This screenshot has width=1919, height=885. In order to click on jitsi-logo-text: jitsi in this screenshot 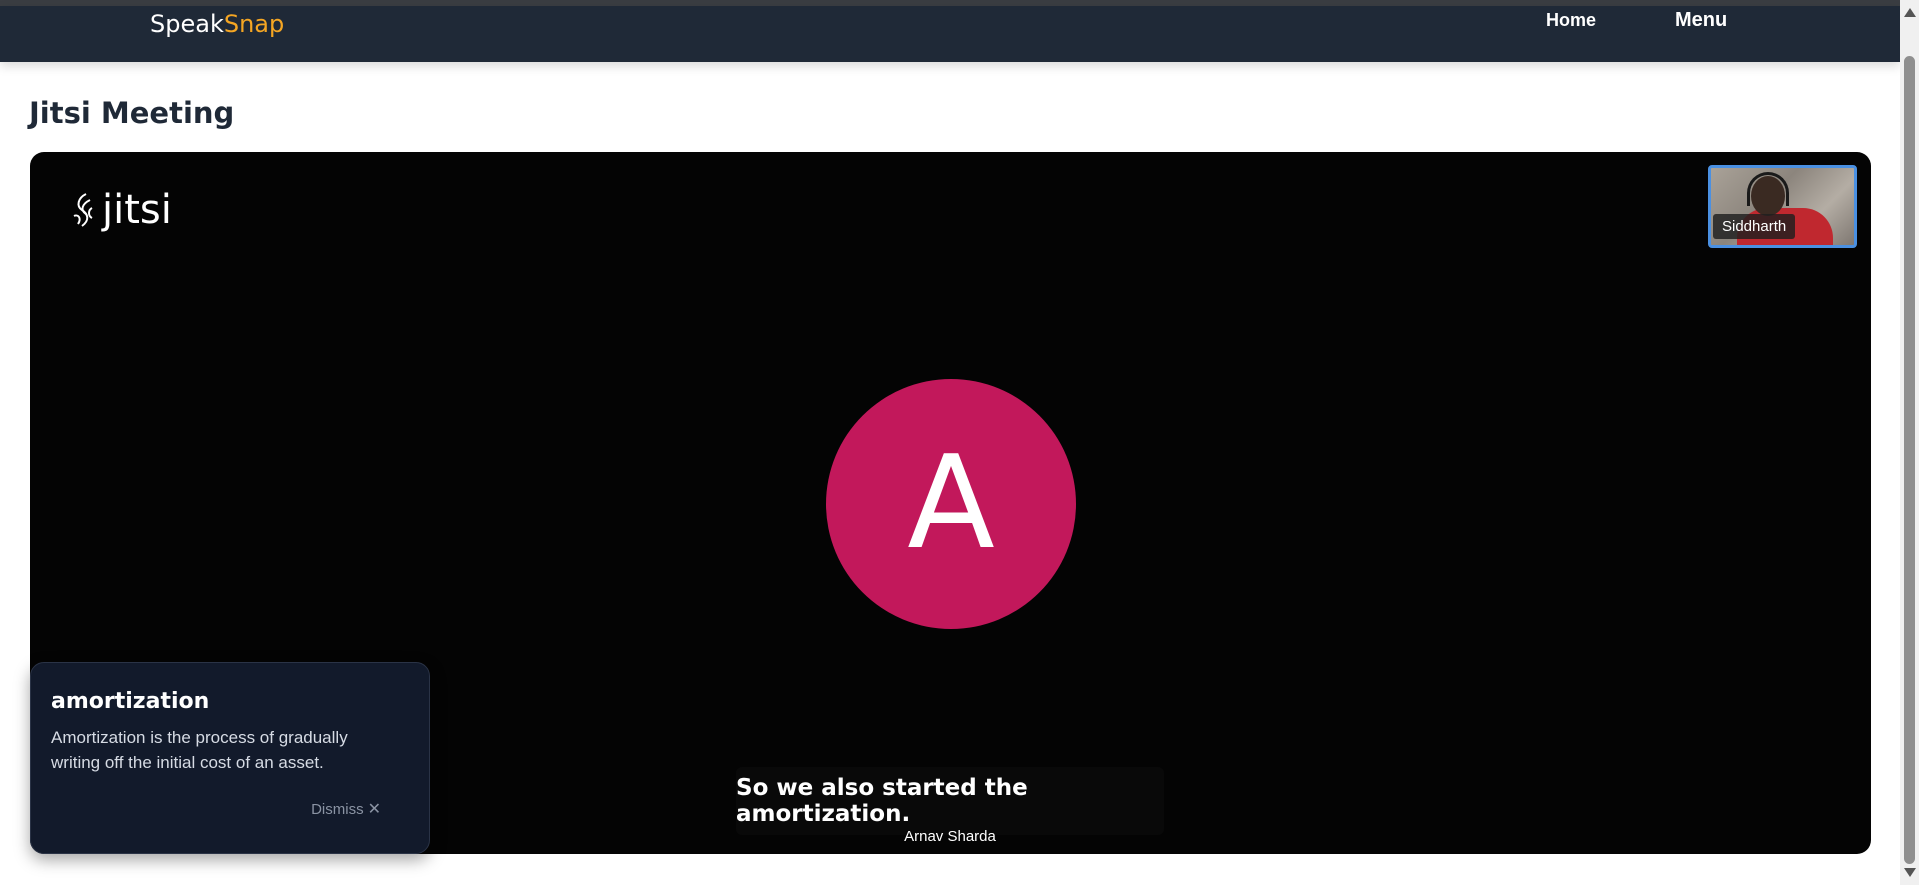, I will do `click(137, 210)`.